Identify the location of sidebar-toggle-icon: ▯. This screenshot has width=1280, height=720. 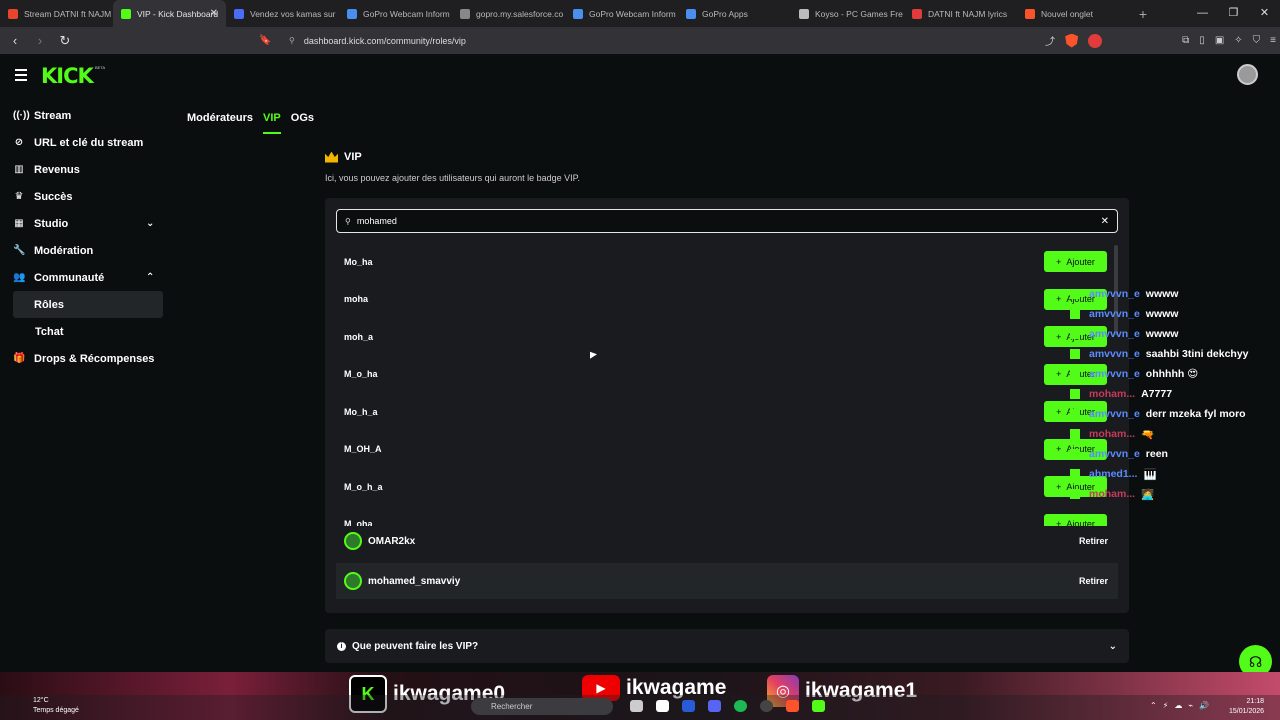
(1202, 40).